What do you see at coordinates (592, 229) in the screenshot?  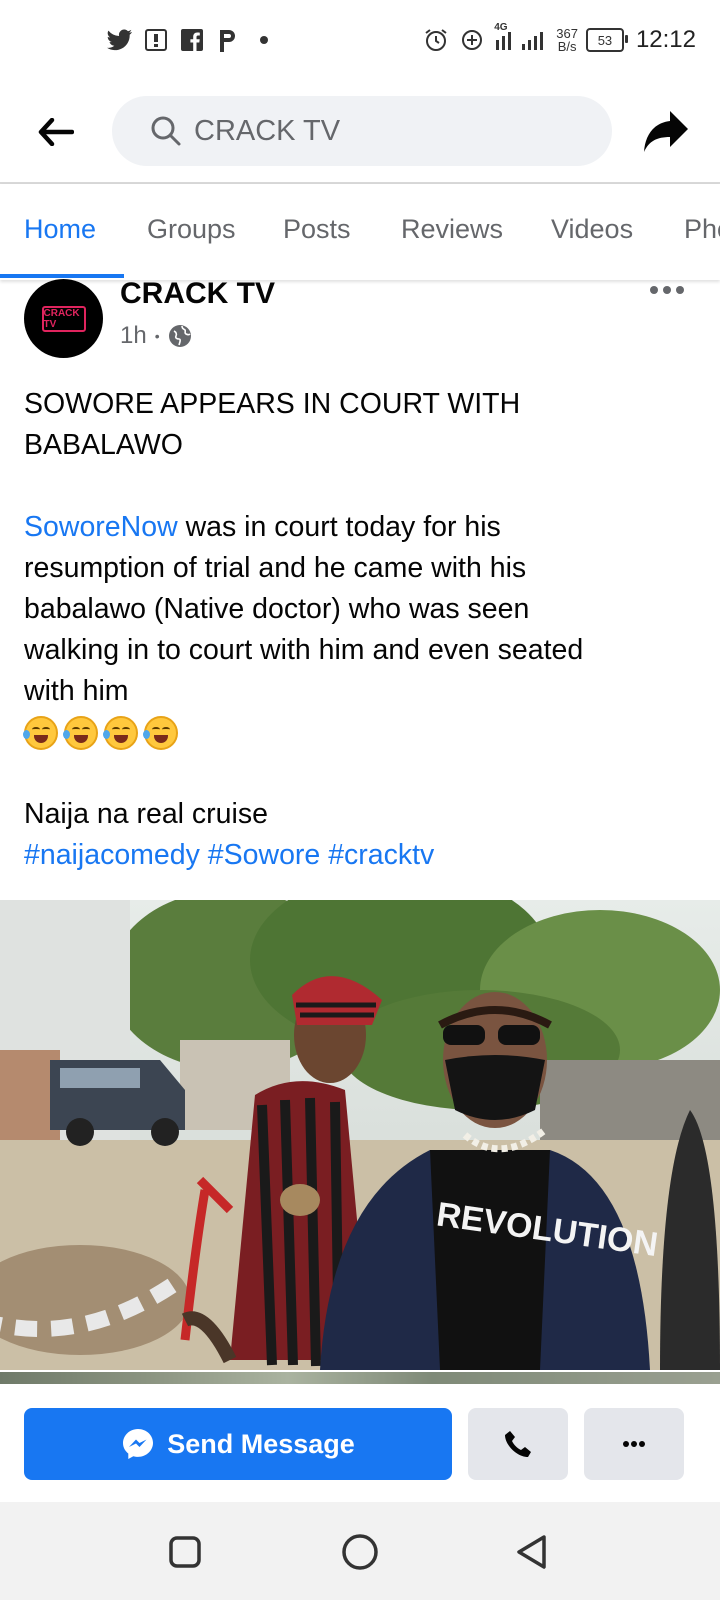 I see `tab-videos: Videos` at bounding box center [592, 229].